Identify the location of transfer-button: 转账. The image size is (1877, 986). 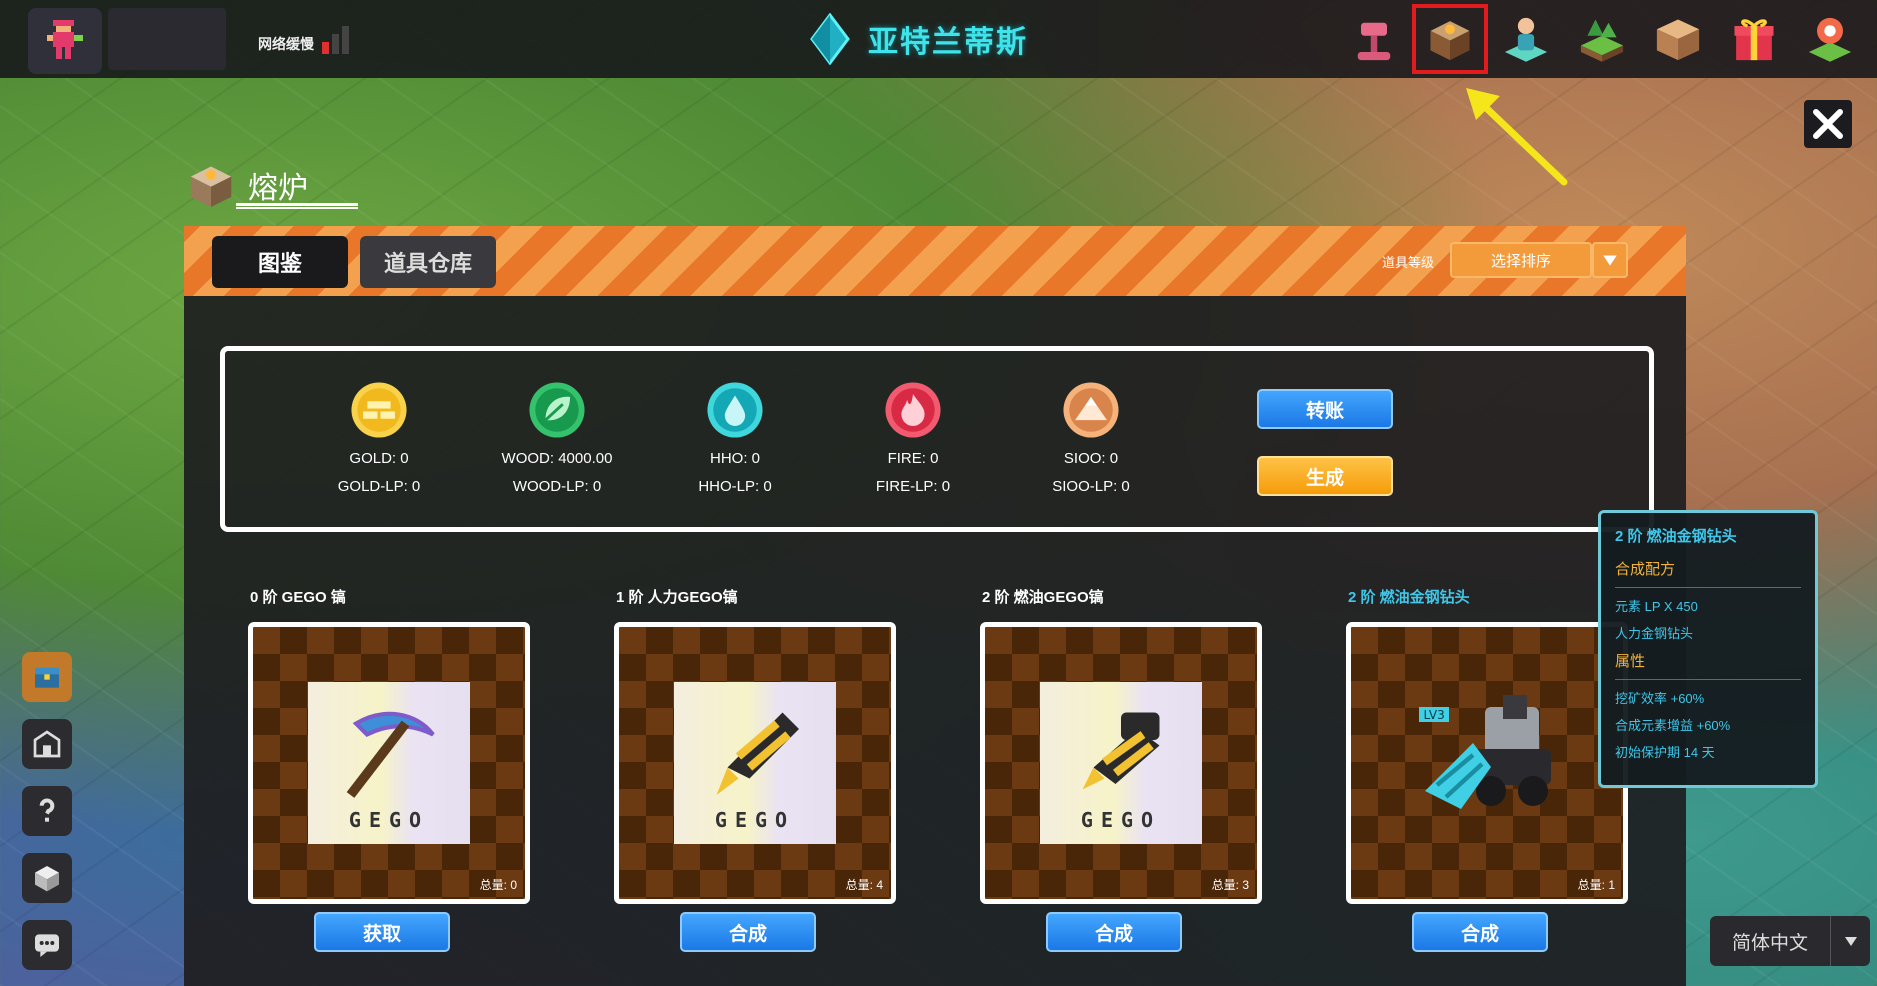
(1325, 409).